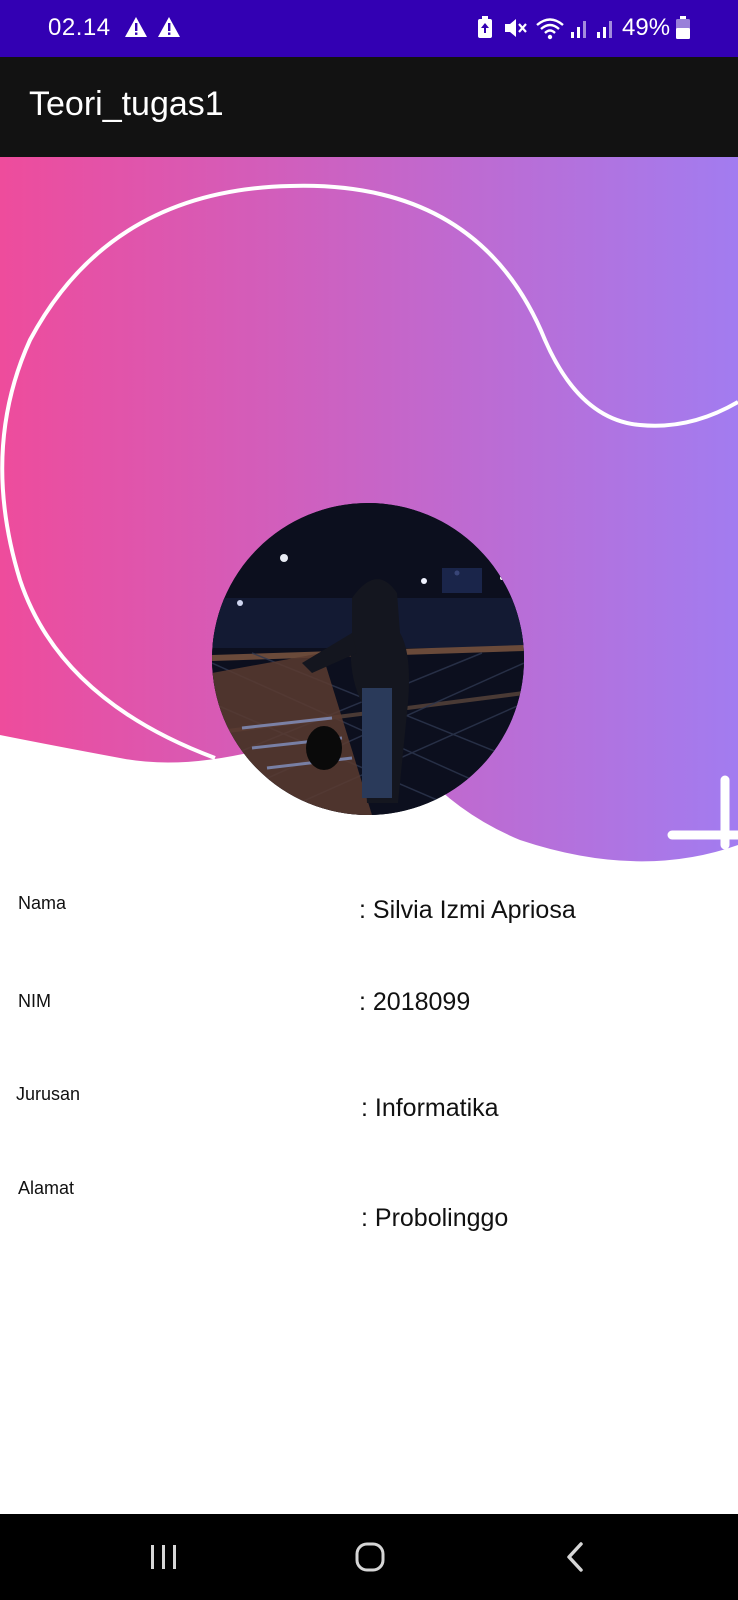  I want to click on mute-icon, so click(516, 28).